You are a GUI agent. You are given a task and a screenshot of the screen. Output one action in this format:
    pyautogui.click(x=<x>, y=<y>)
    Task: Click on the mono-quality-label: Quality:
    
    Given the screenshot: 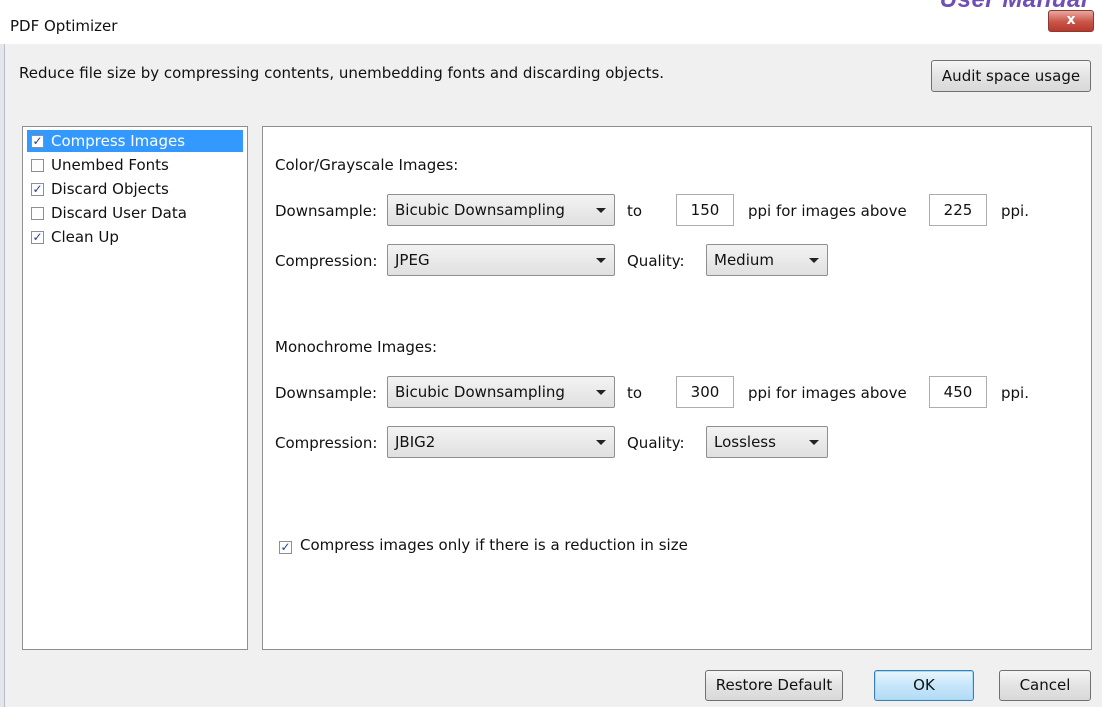 What is the action you would take?
    pyautogui.click(x=656, y=443)
    